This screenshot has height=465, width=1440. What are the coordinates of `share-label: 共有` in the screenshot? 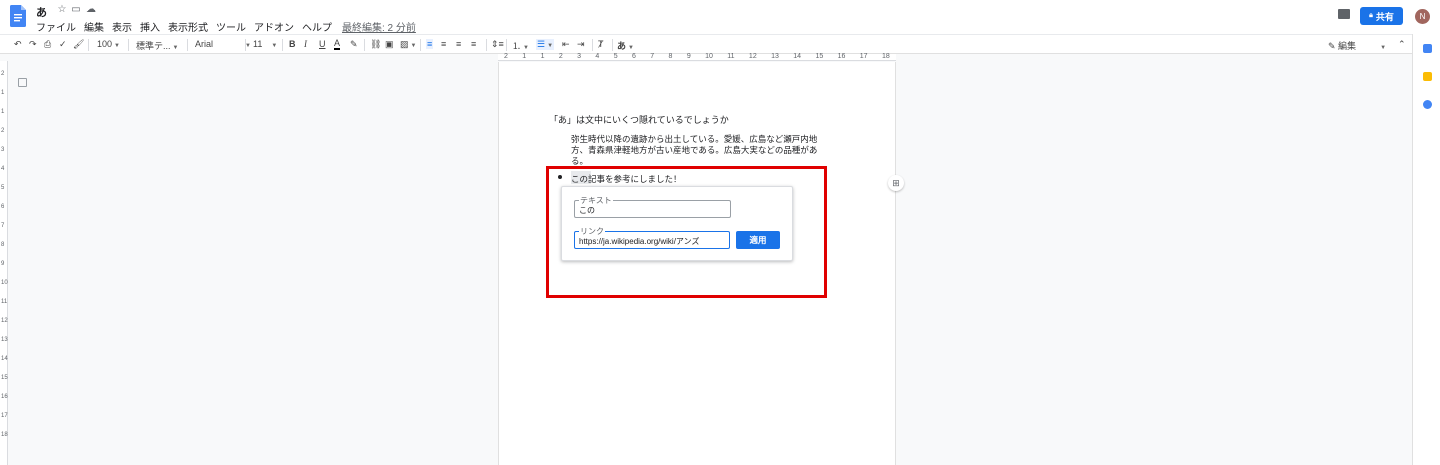 It's located at (1384, 16).